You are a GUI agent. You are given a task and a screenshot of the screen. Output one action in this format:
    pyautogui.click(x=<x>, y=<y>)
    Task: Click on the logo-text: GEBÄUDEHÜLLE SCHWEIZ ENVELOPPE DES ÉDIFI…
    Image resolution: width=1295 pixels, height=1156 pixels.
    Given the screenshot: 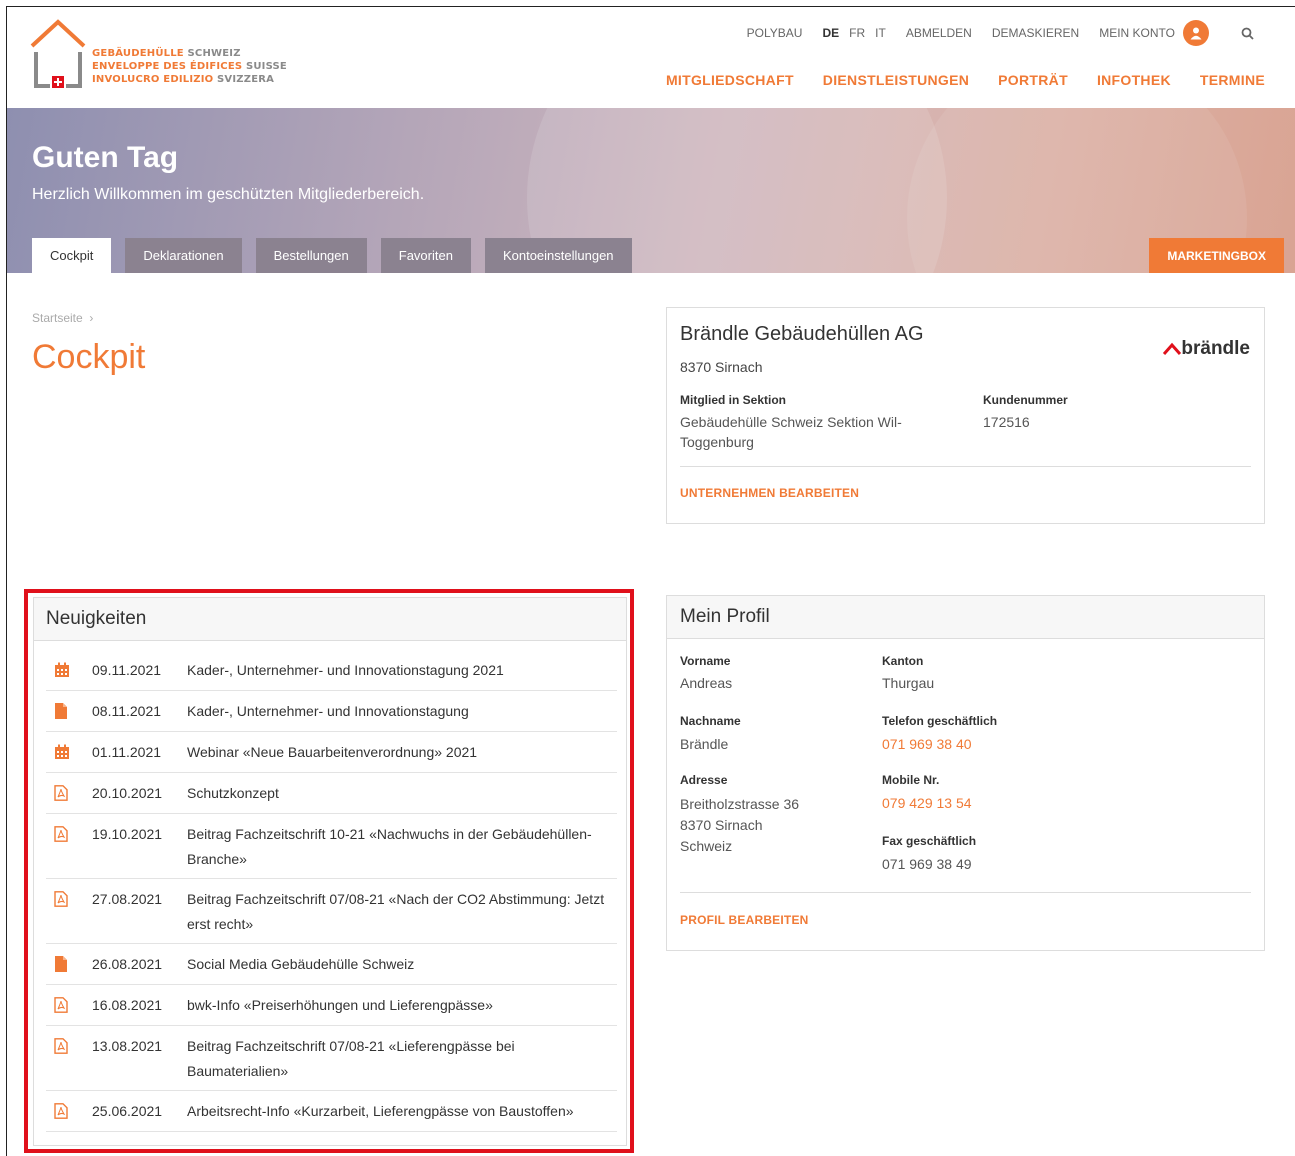 What is the action you would take?
    pyautogui.click(x=189, y=66)
    